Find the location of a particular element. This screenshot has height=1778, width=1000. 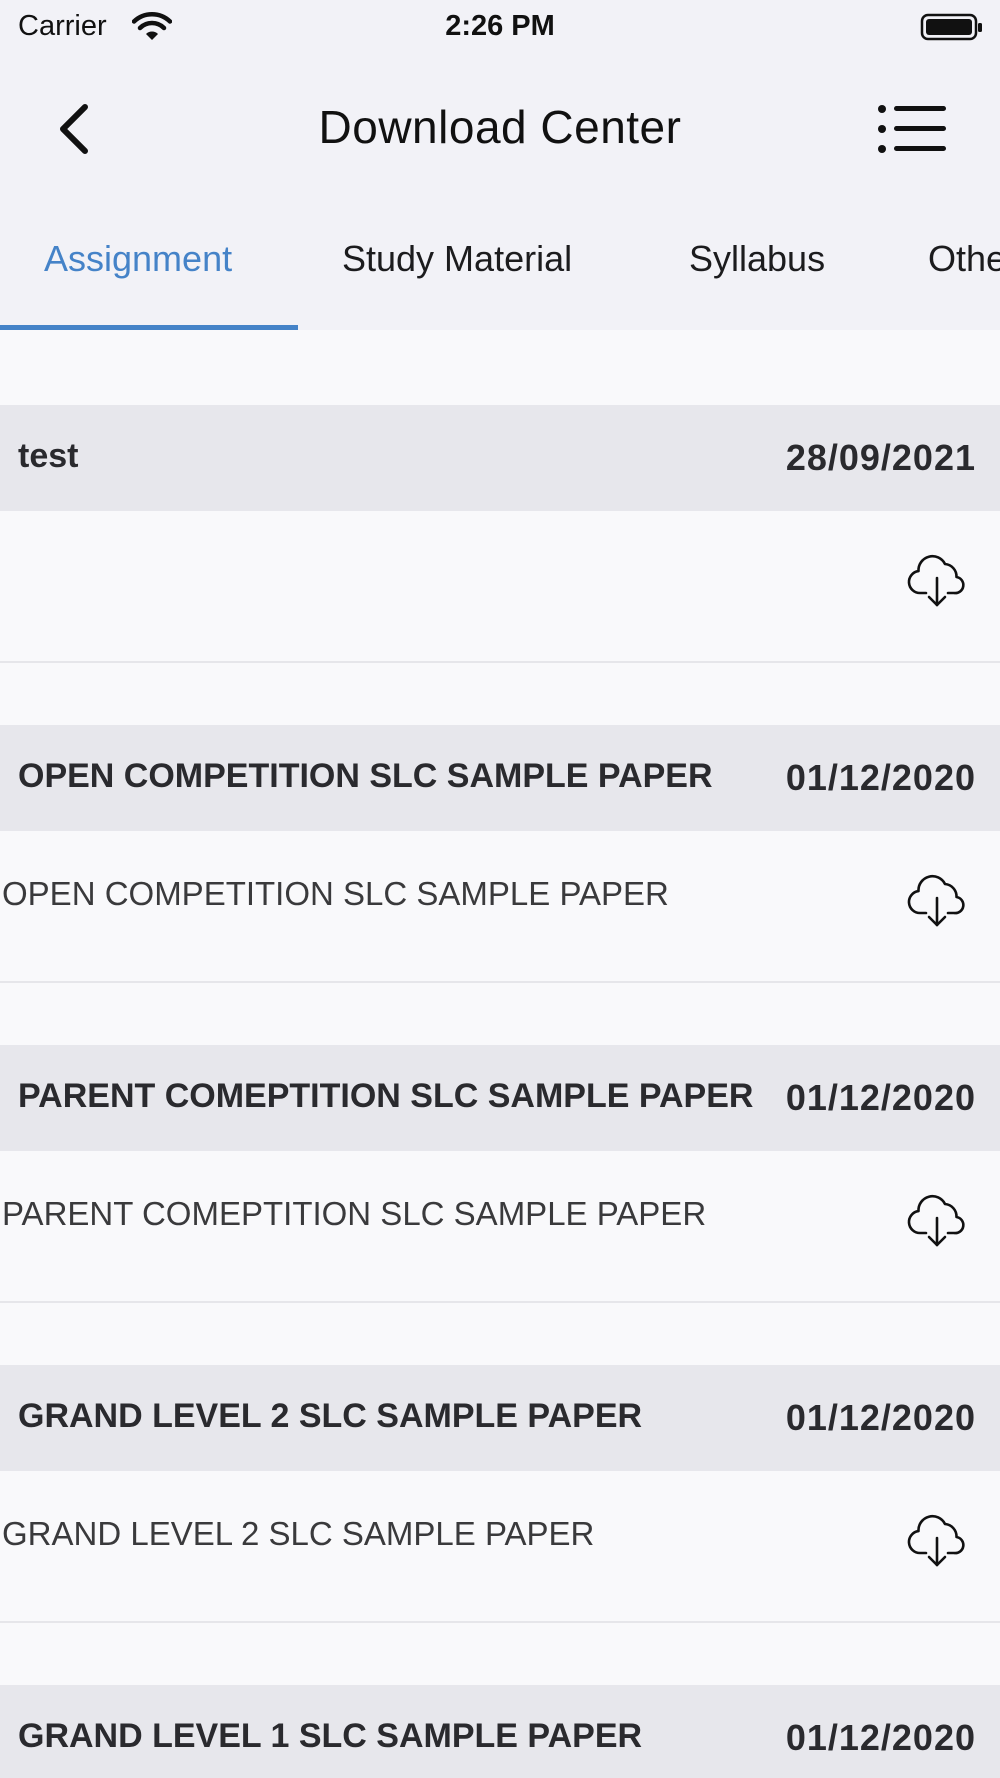

entry-title: GRAND LEVEL 2 SLC SAMPLE PAPER is located at coordinates (330, 1416).